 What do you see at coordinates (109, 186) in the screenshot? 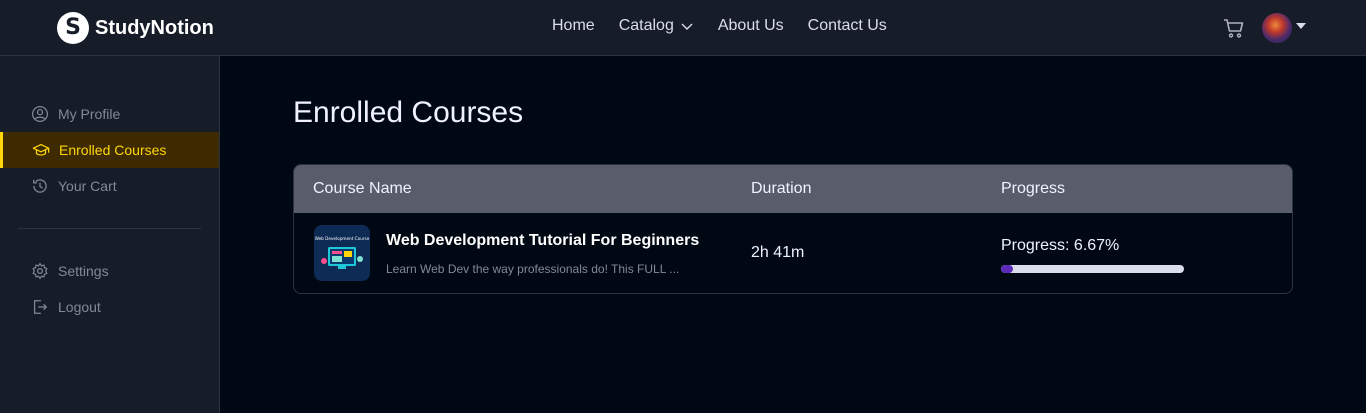
I see `sidebar-item-your-cart: Your Cart` at bounding box center [109, 186].